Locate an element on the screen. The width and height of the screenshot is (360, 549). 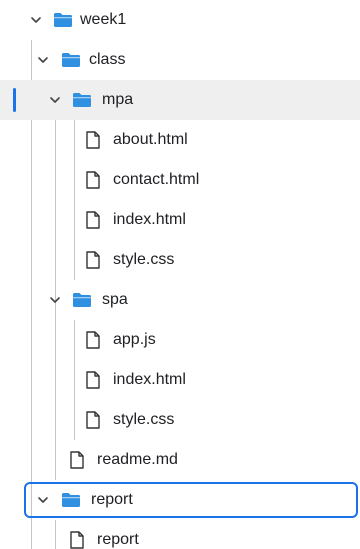
tree-file-label: readme.md is located at coordinates (137, 459).